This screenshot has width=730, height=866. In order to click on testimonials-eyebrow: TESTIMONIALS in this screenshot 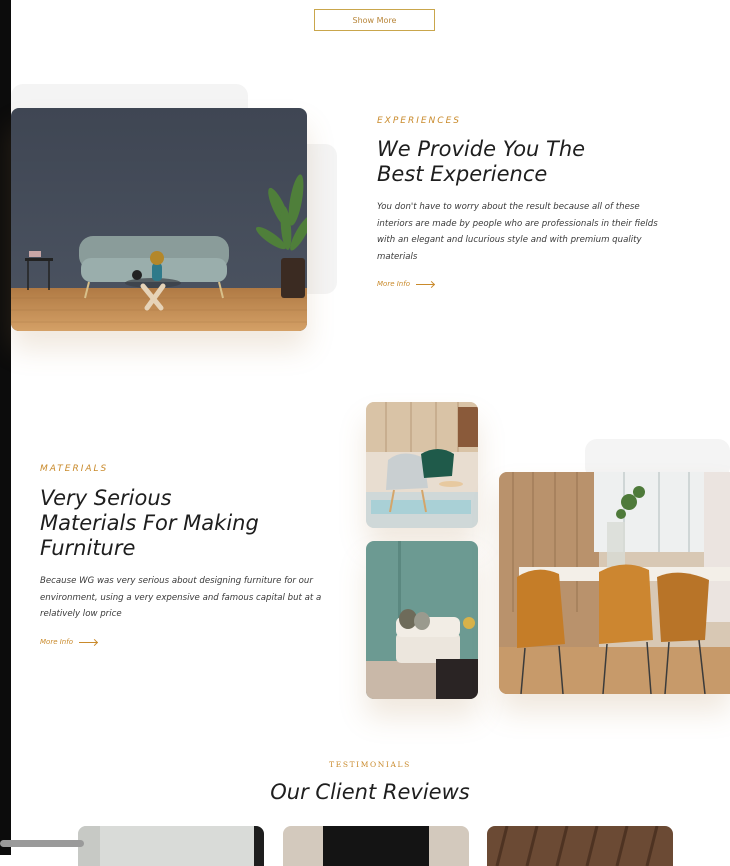, I will do `click(370, 764)`.